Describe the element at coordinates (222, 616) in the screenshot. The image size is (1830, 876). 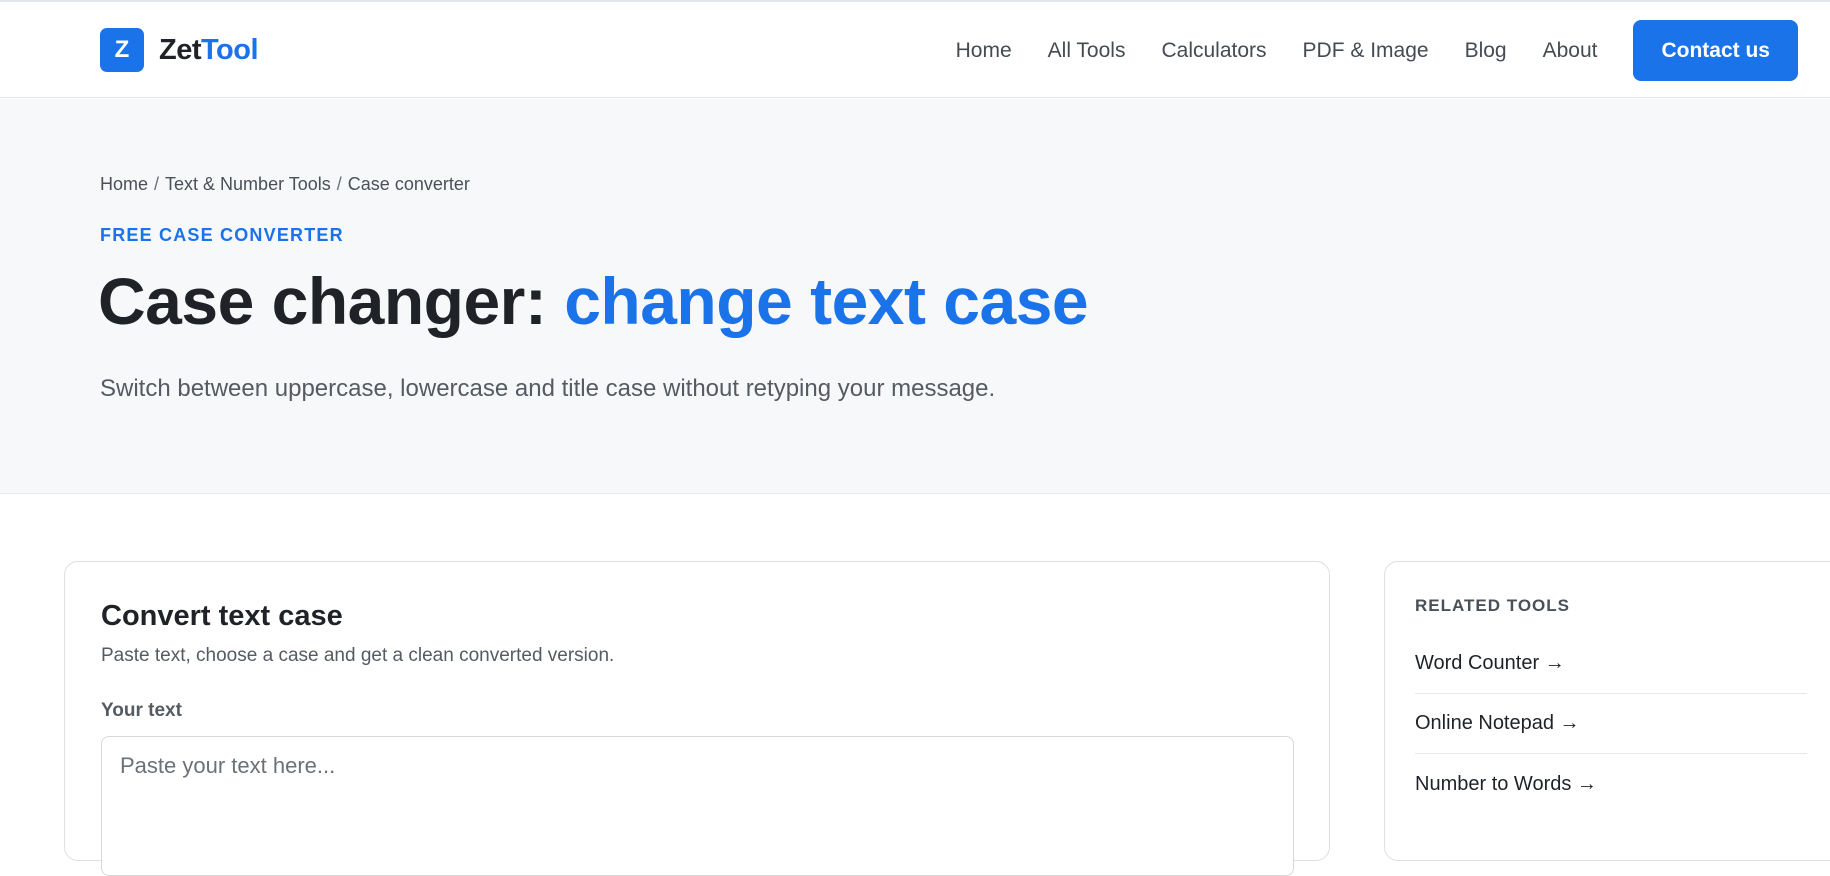
I see `converter-title: Convert text case` at that location.